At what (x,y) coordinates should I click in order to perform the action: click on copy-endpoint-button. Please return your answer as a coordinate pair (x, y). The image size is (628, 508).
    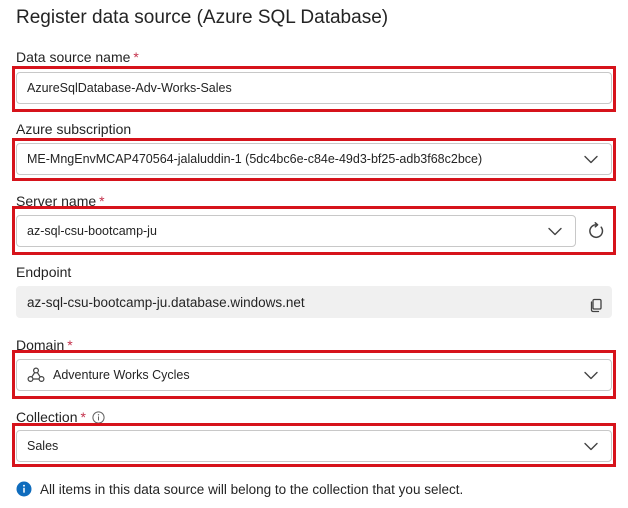
    Looking at the image, I should click on (596, 305).